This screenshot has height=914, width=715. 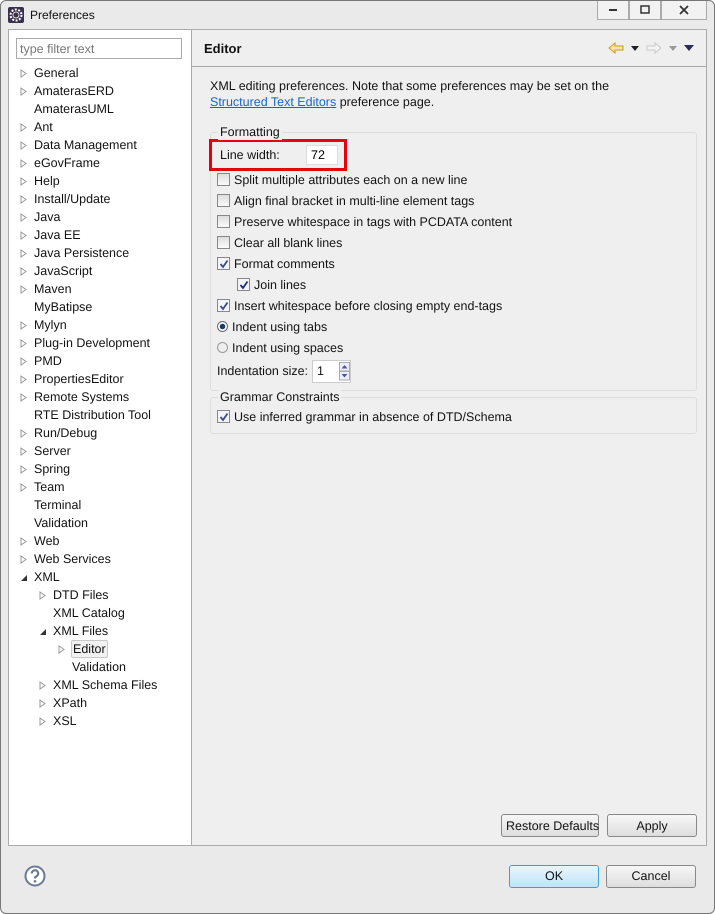 What do you see at coordinates (81, 595) in the screenshot?
I see `tree-item: DTD Files` at bounding box center [81, 595].